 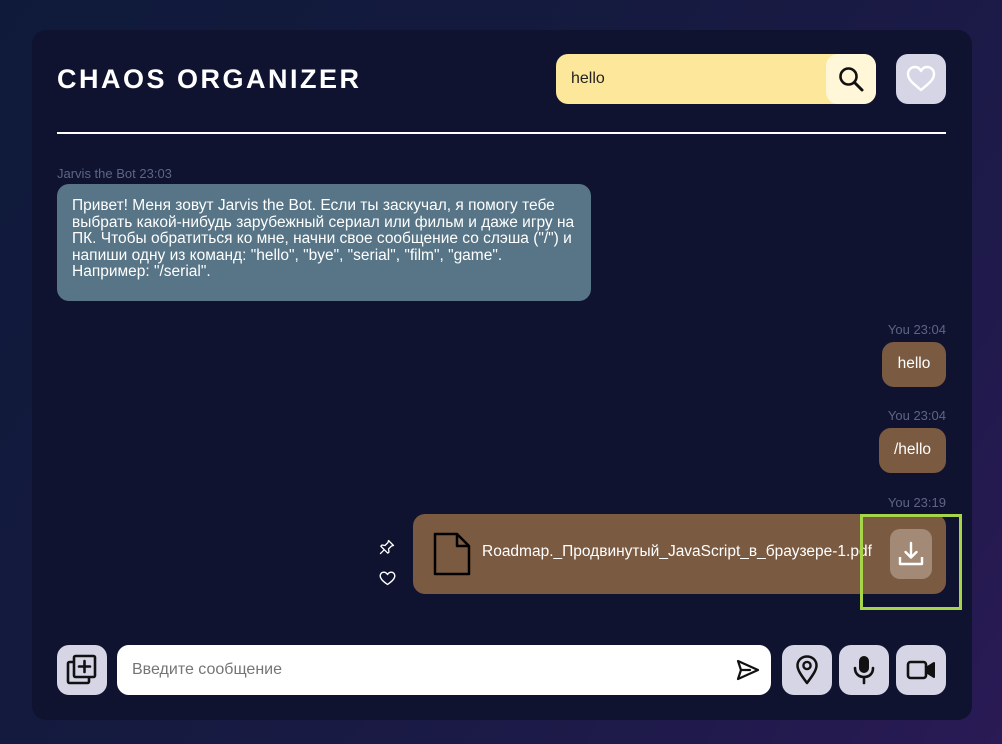 I want to click on send-icon, so click(x=748, y=670).